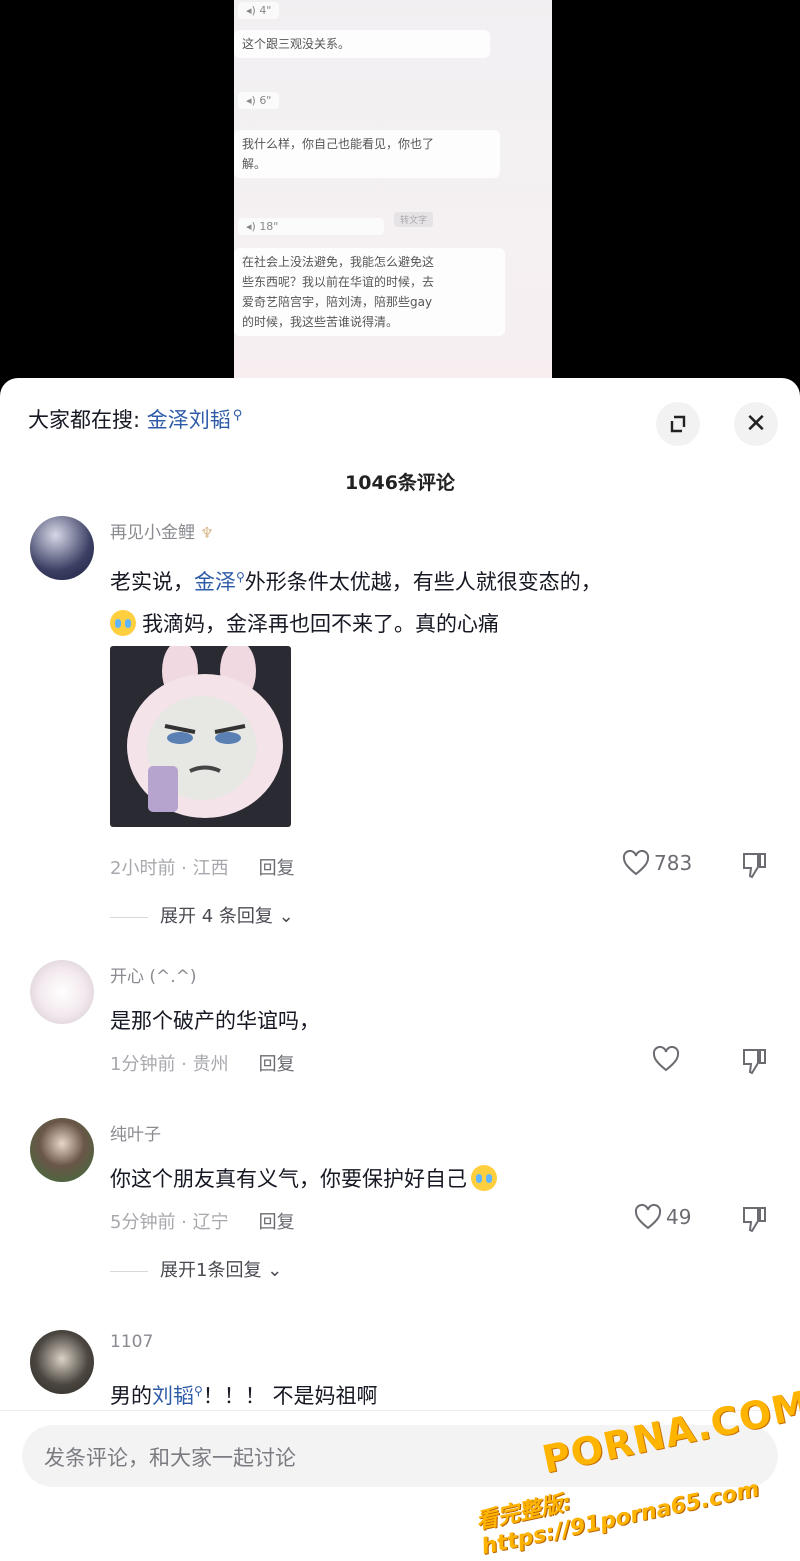 This screenshot has width=800, height=1561. What do you see at coordinates (362, 44) in the screenshot?
I see `chat-message: 这个跟三观没关系。` at bounding box center [362, 44].